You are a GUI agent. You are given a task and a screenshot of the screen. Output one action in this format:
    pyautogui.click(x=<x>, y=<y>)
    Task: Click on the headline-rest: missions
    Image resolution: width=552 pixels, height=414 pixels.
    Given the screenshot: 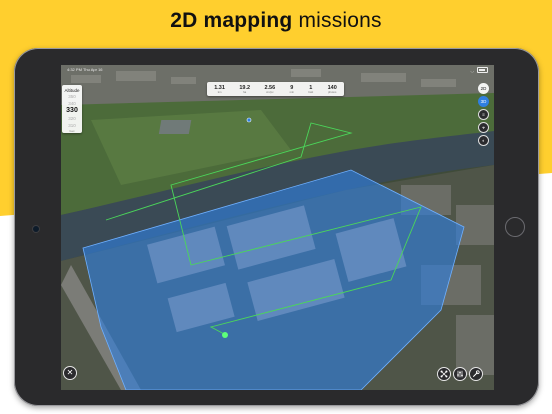 What is the action you would take?
    pyautogui.click(x=340, y=20)
    